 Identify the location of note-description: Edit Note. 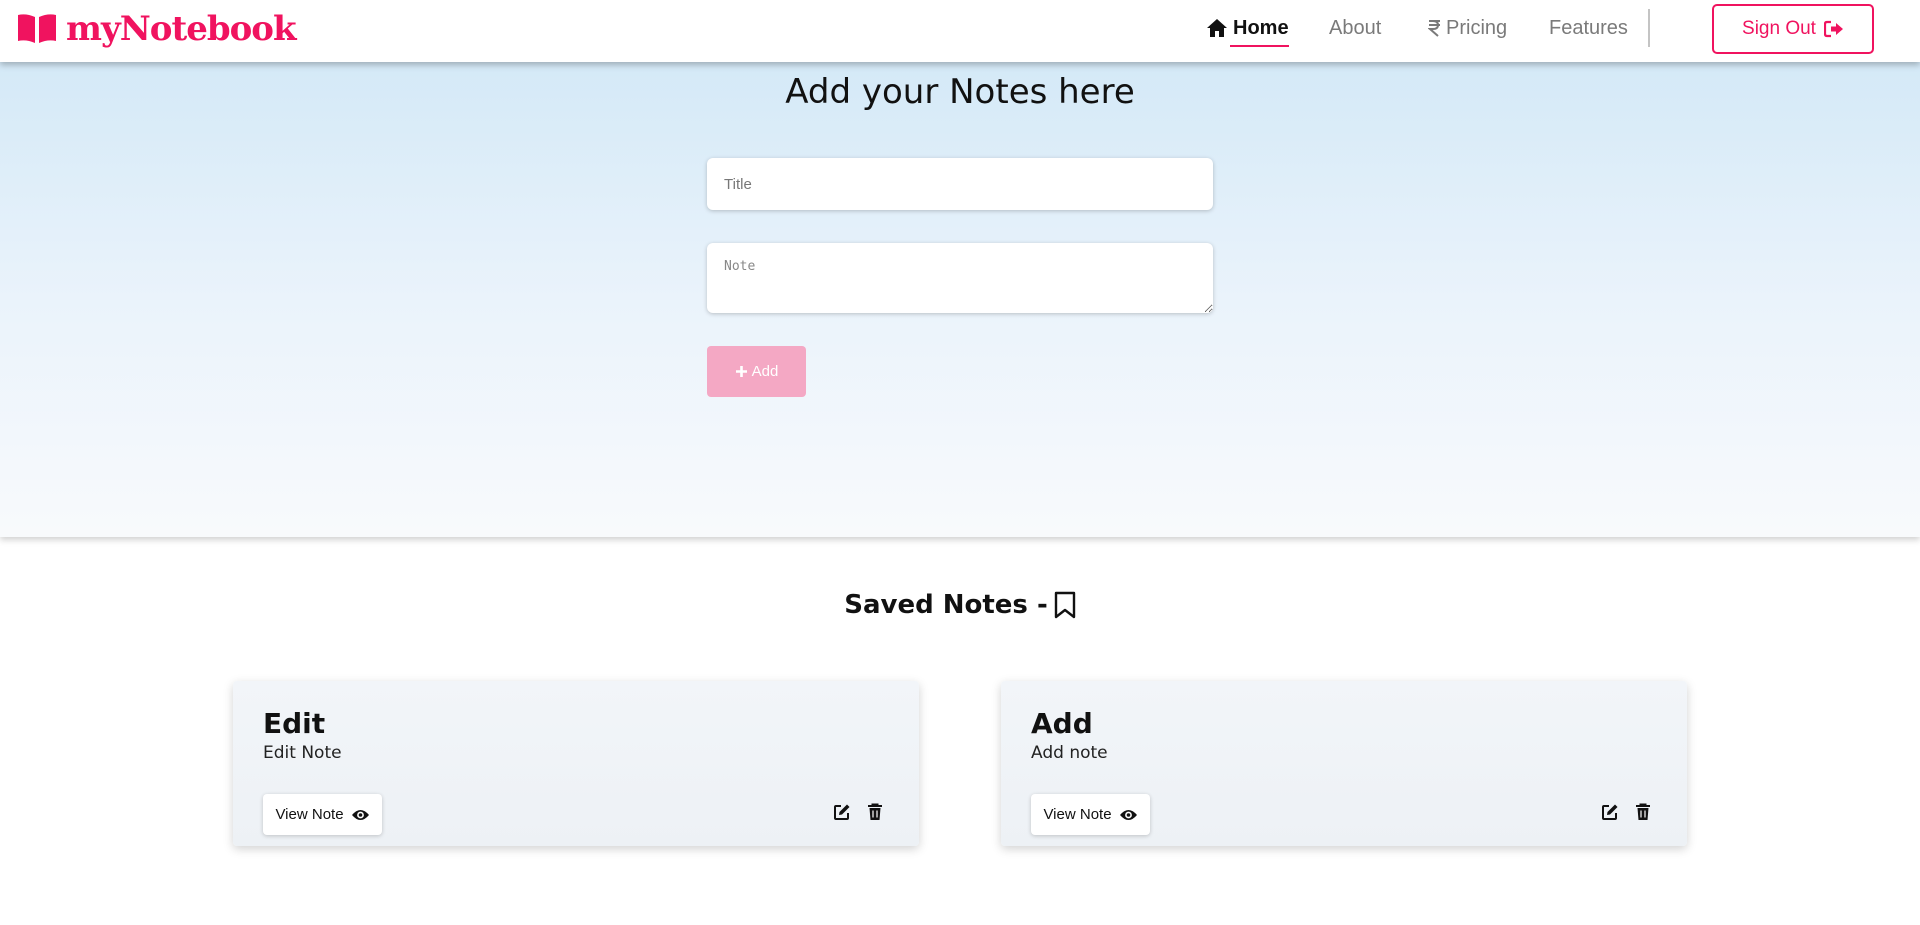
(302, 753).